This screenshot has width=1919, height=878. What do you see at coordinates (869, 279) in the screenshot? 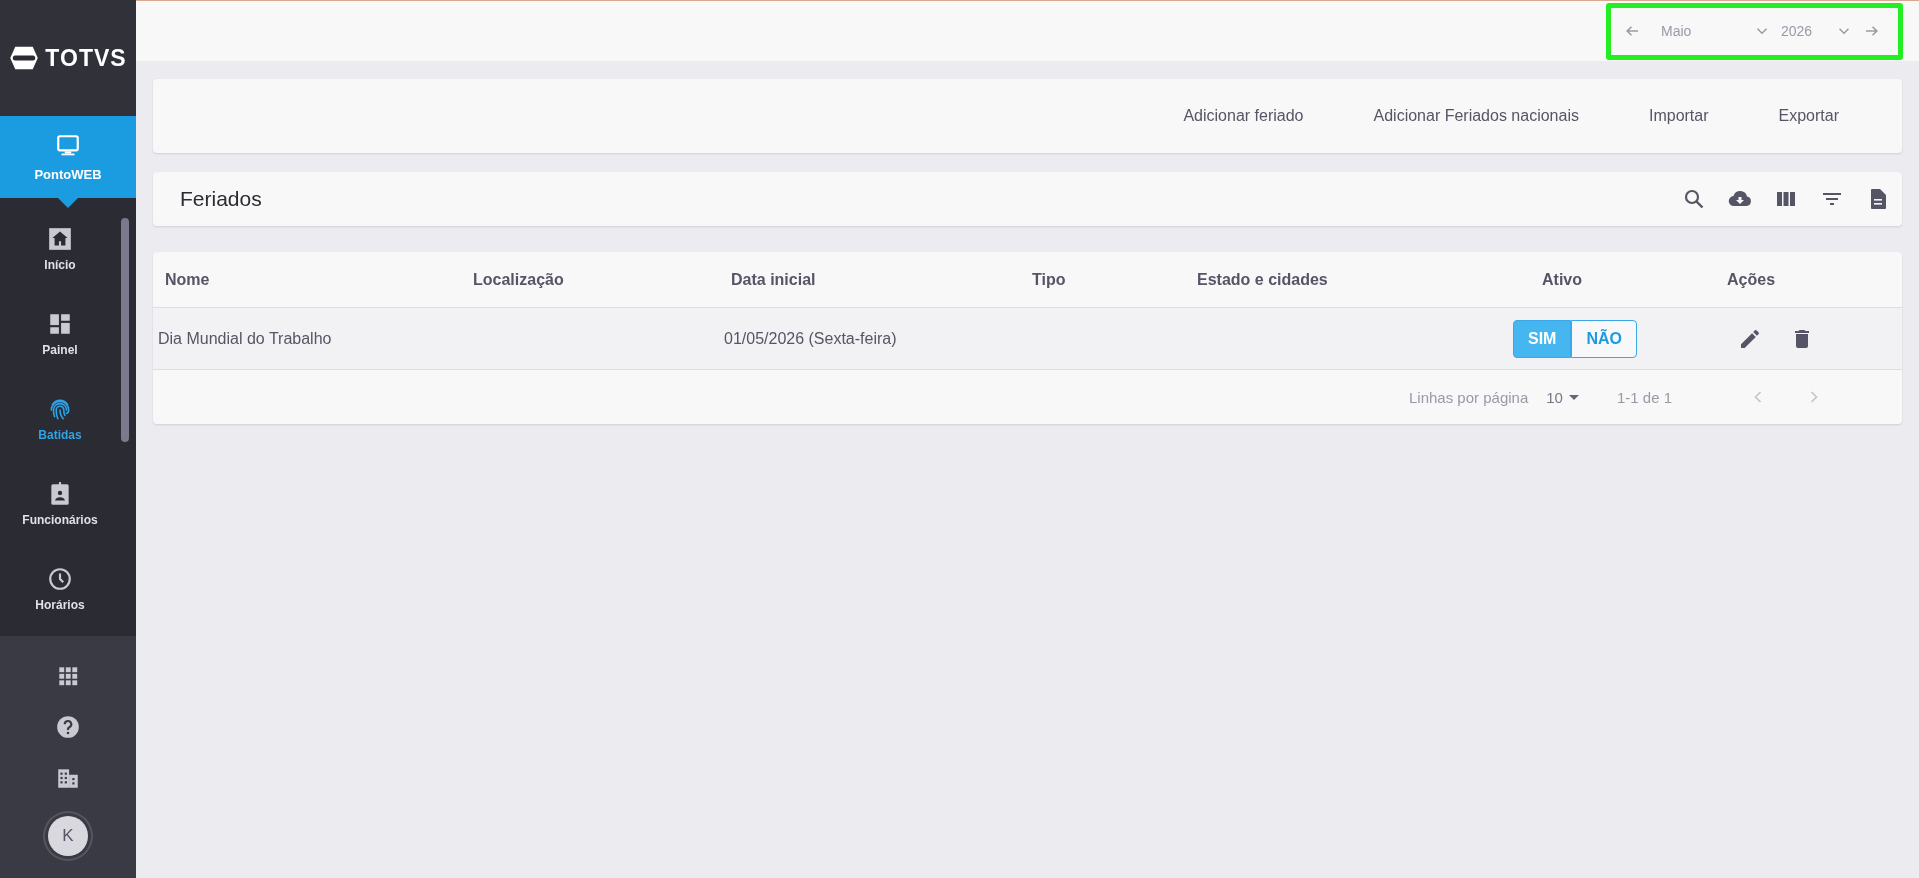
I see `column-header: Data inicial` at bounding box center [869, 279].